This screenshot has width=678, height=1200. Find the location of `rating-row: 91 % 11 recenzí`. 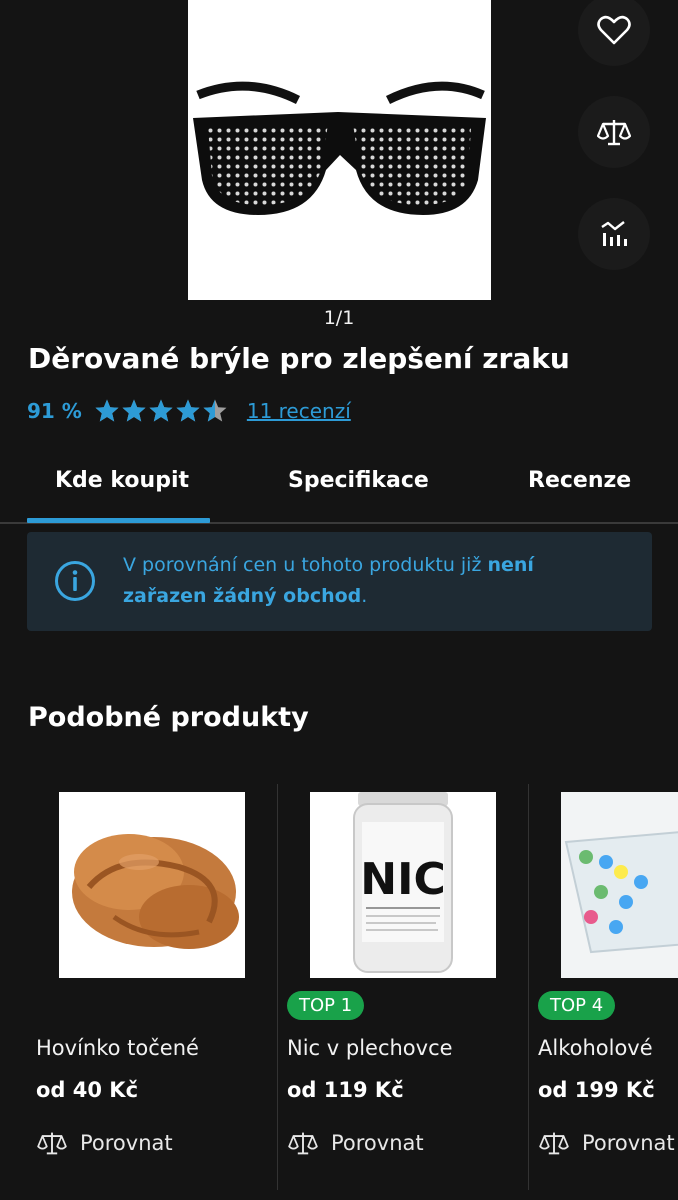

rating-row: 91 % 11 recenzí is located at coordinates (189, 411).